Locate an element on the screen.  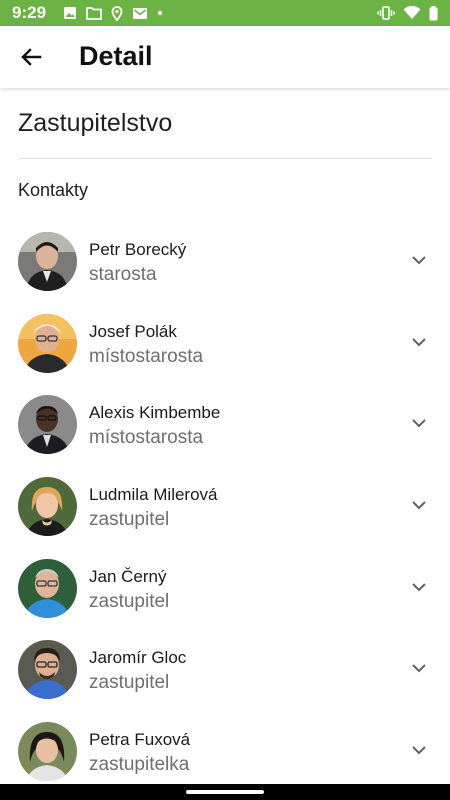
page-title: Detail is located at coordinates (116, 56).